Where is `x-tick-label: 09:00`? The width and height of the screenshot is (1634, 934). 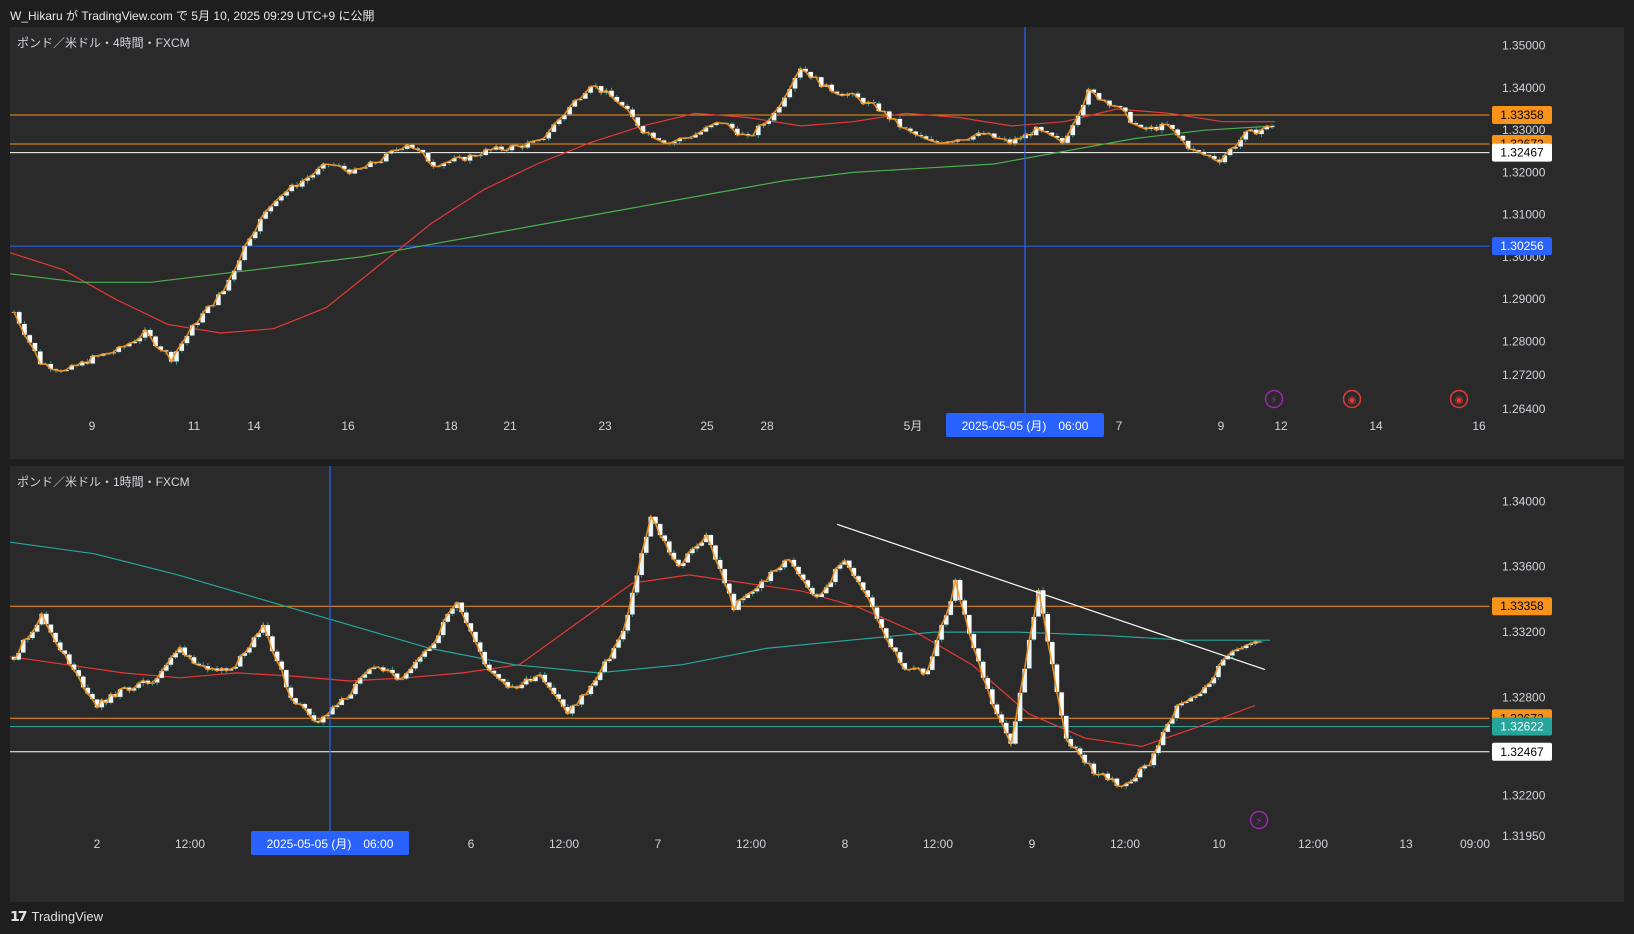
x-tick-label: 09:00 is located at coordinates (1475, 844).